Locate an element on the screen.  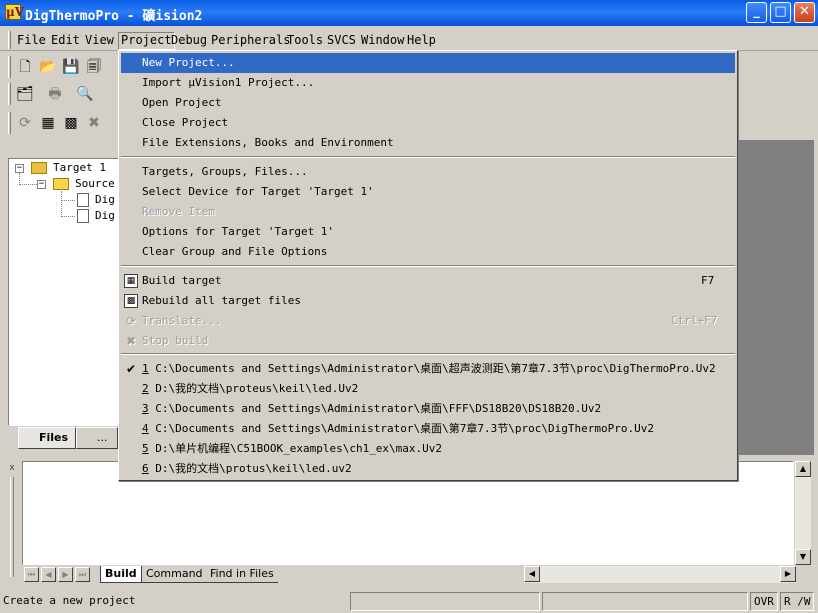
menu-project-label: Project is located at coordinates (146, 40).